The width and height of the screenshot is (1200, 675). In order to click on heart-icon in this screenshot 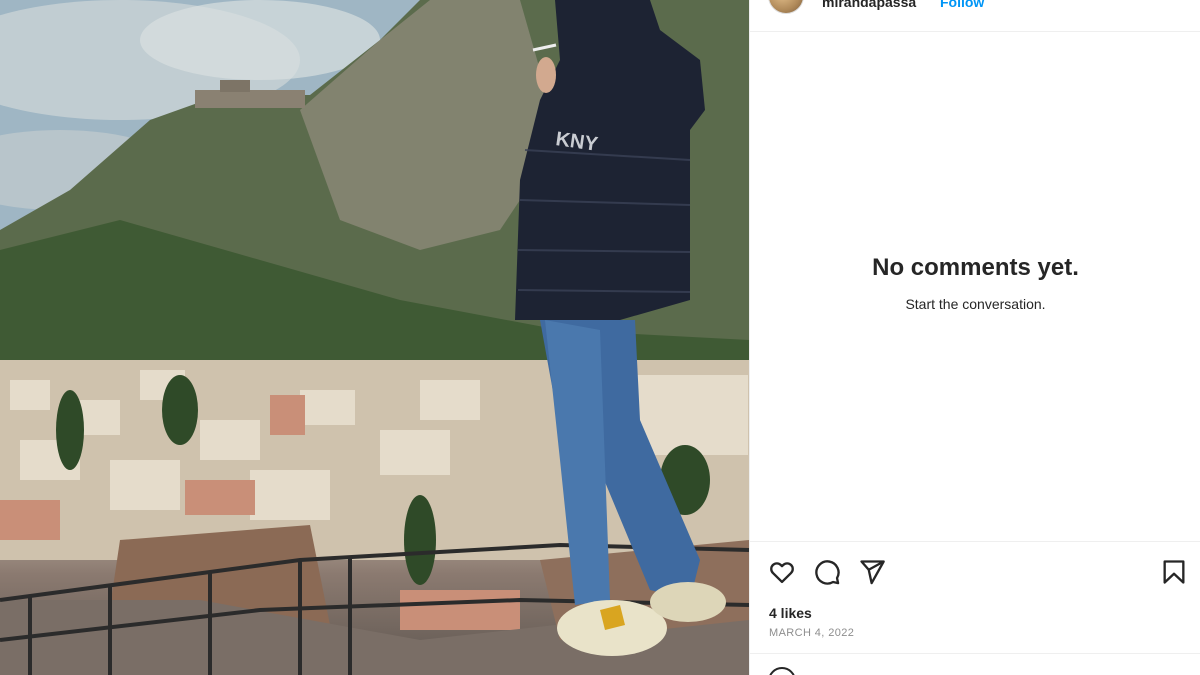, I will do `click(782, 572)`.